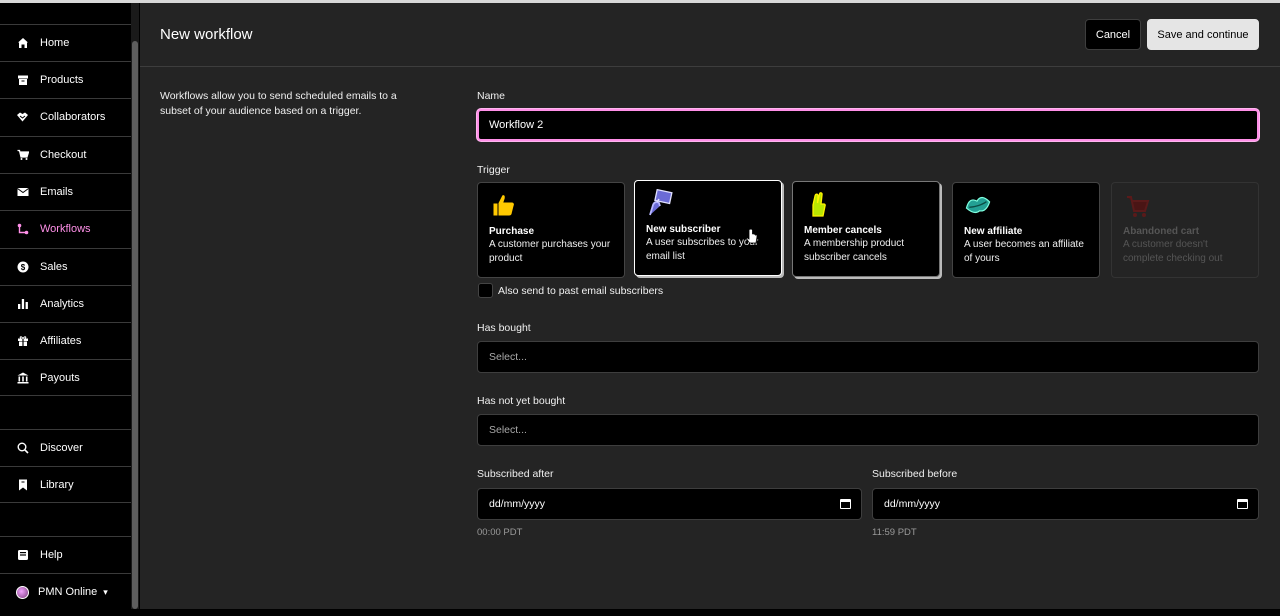 The image size is (1280, 616). I want to click on cart-red-icon, so click(1137, 205).